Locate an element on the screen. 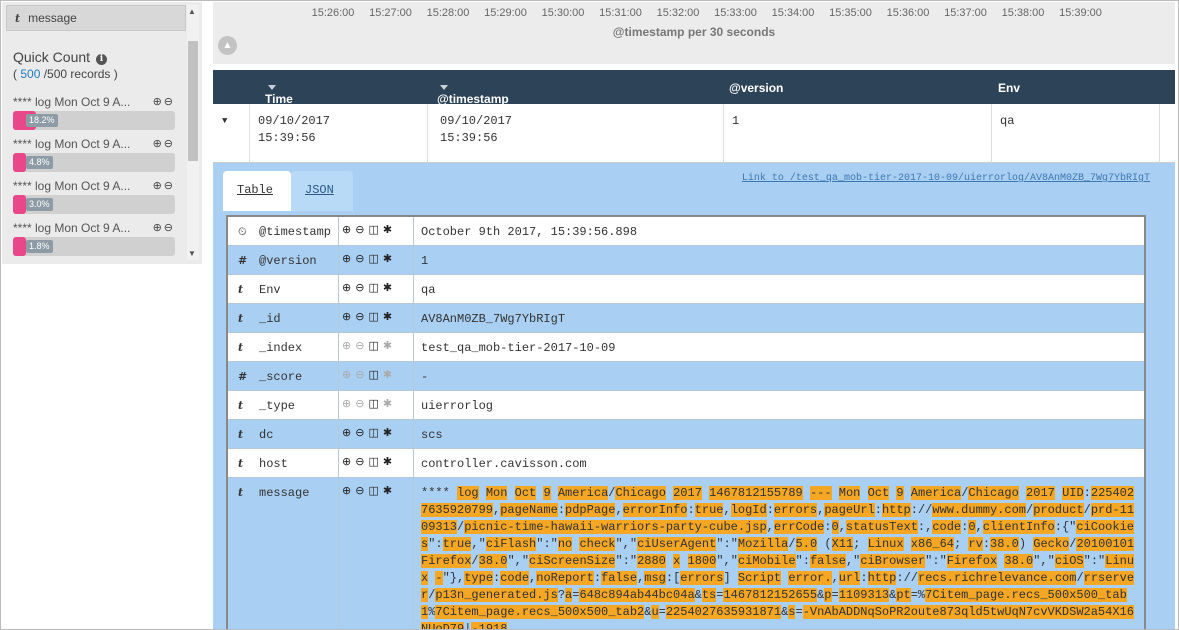 The image size is (1179, 630). quick-count-item: **** log Mon Oct 9 A... ⊕⊖ 3.0% is located at coordinates (94, 196).